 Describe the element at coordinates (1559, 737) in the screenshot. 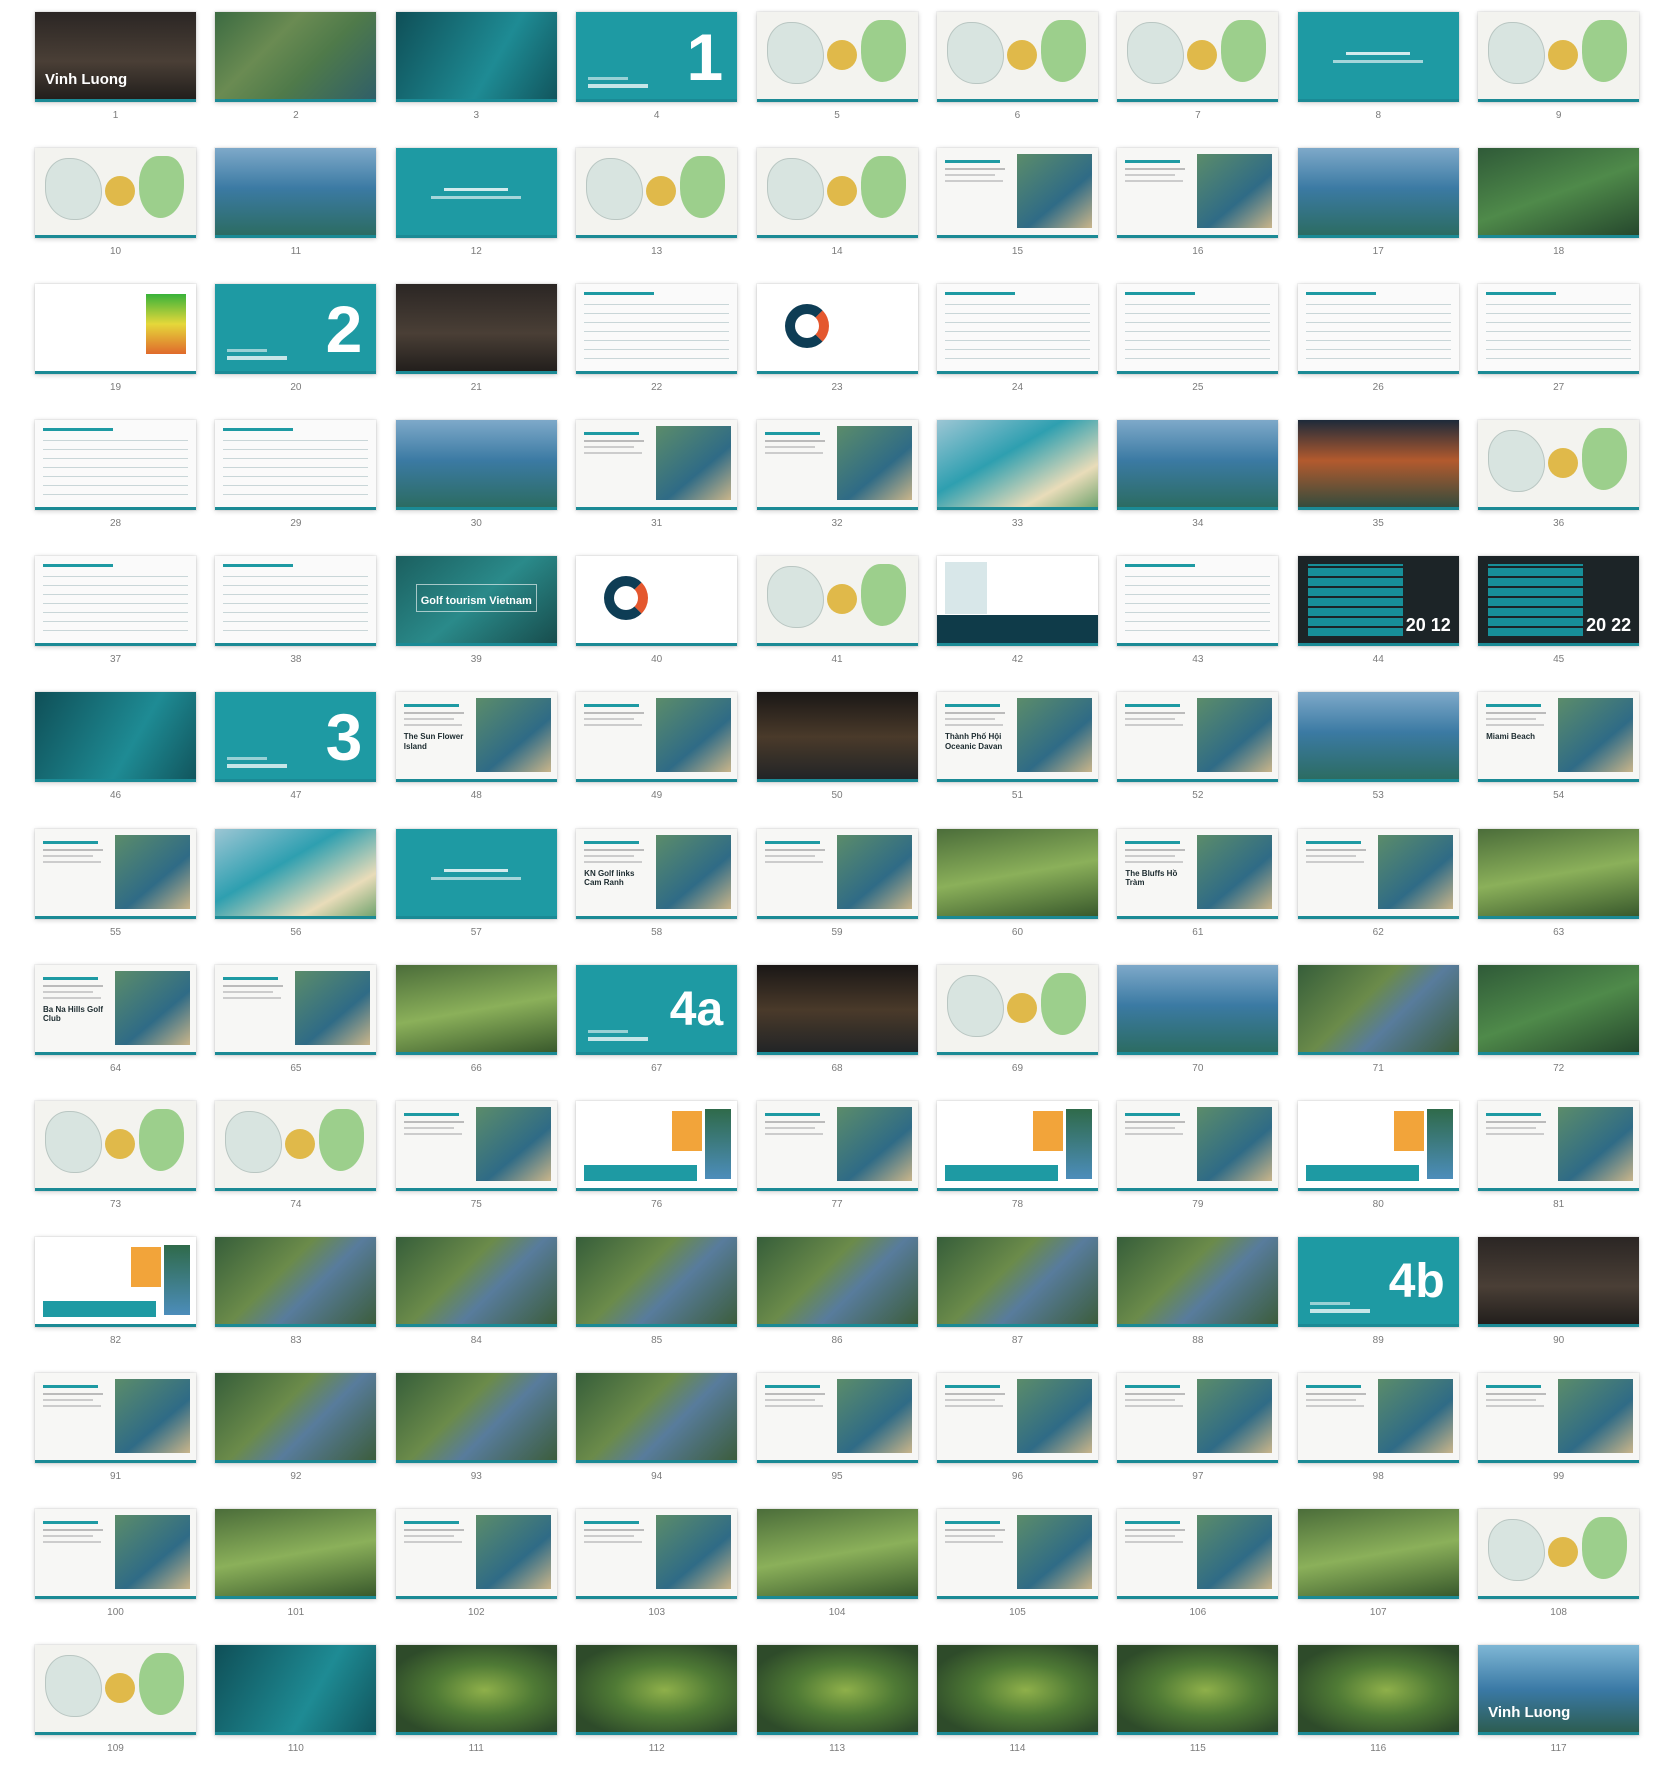

I see `slide-thumbnail: Miami Beach` at that location.